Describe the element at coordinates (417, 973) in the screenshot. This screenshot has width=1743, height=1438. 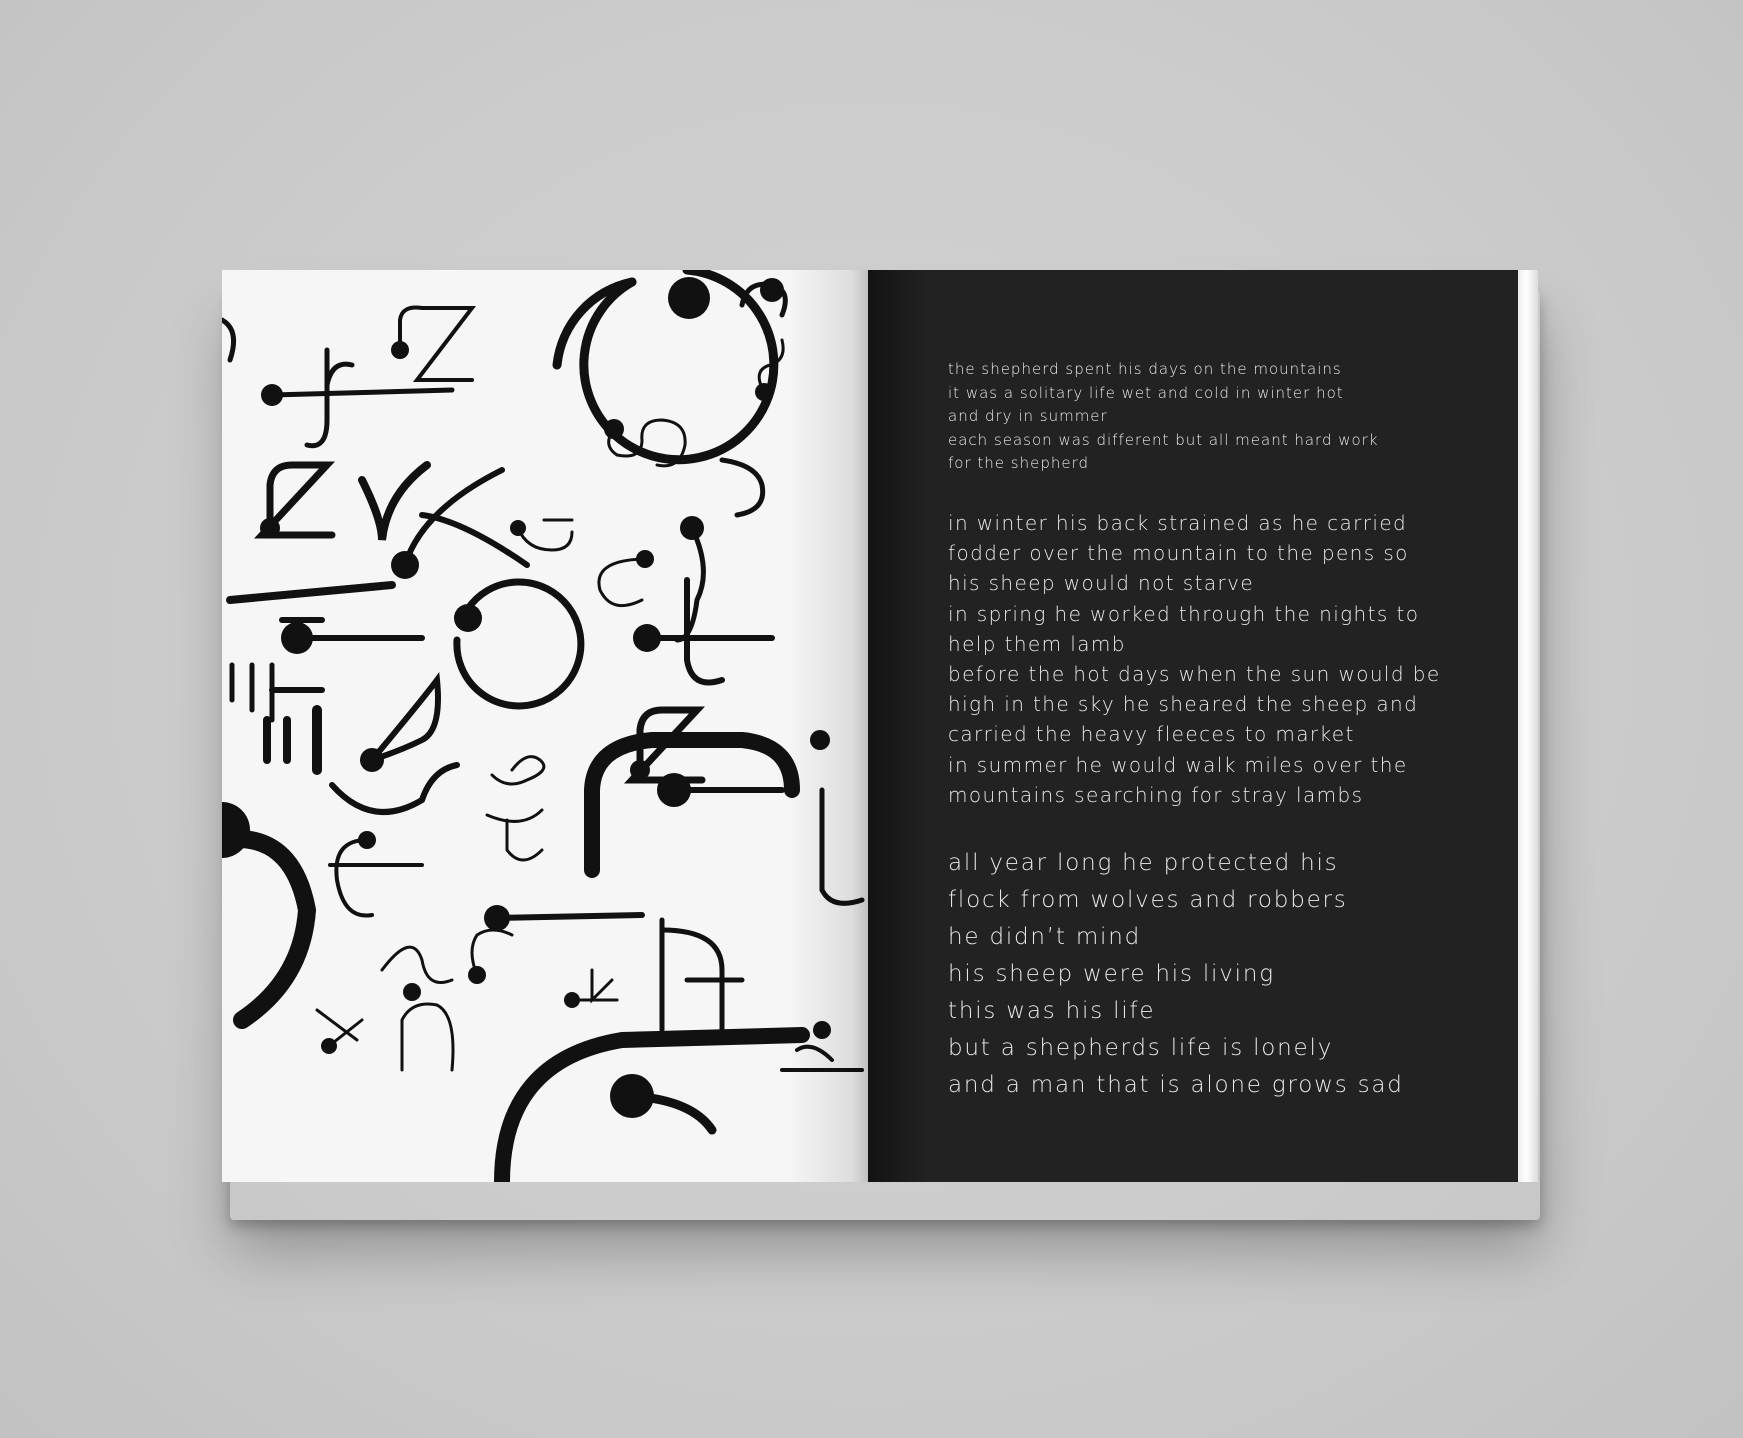
I see `glyph-e-bottom` at that location.